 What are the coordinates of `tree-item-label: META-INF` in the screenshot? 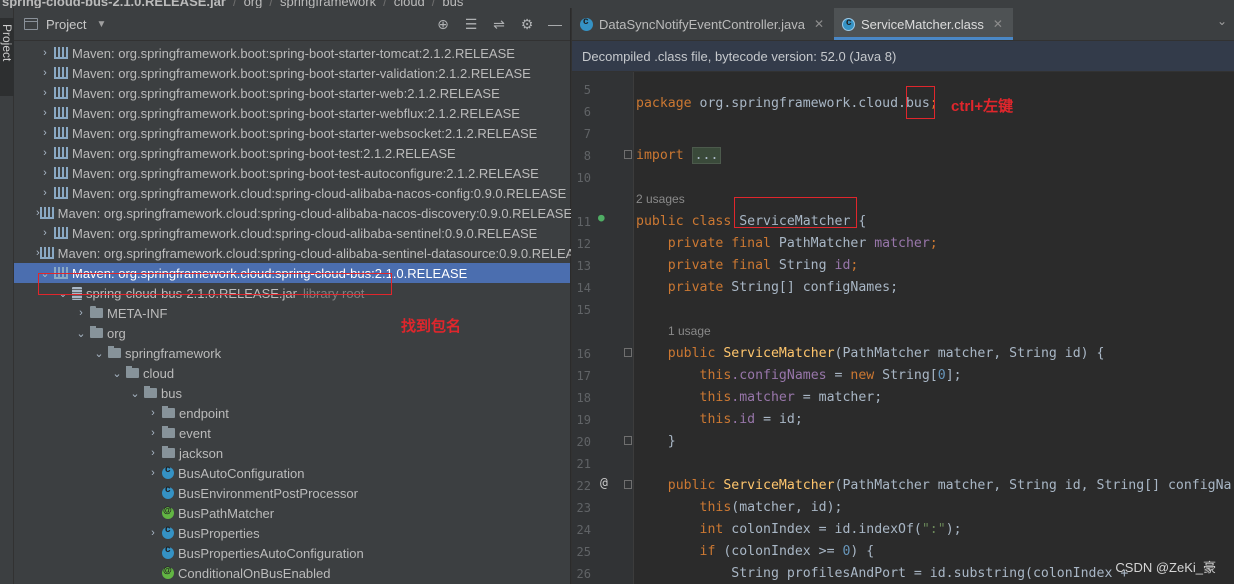 It's located at (137, 313).